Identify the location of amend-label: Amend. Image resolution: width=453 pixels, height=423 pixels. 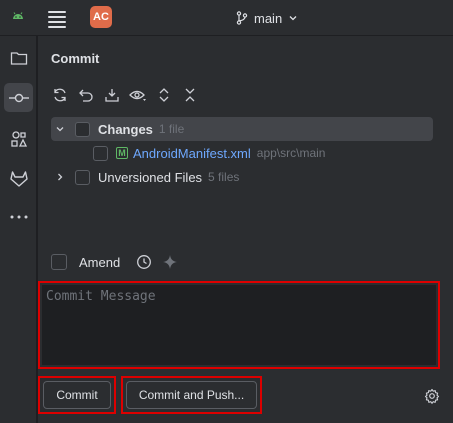
(100, 262).